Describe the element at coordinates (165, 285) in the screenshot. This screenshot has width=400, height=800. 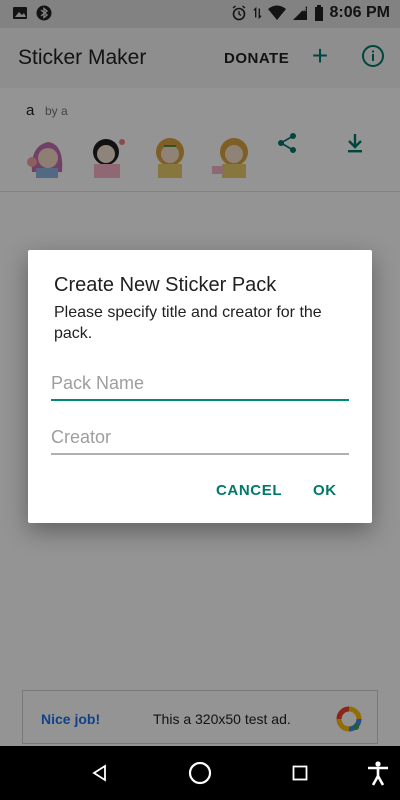
I see `dialog-title: Create New Sticker Pack` at that location.